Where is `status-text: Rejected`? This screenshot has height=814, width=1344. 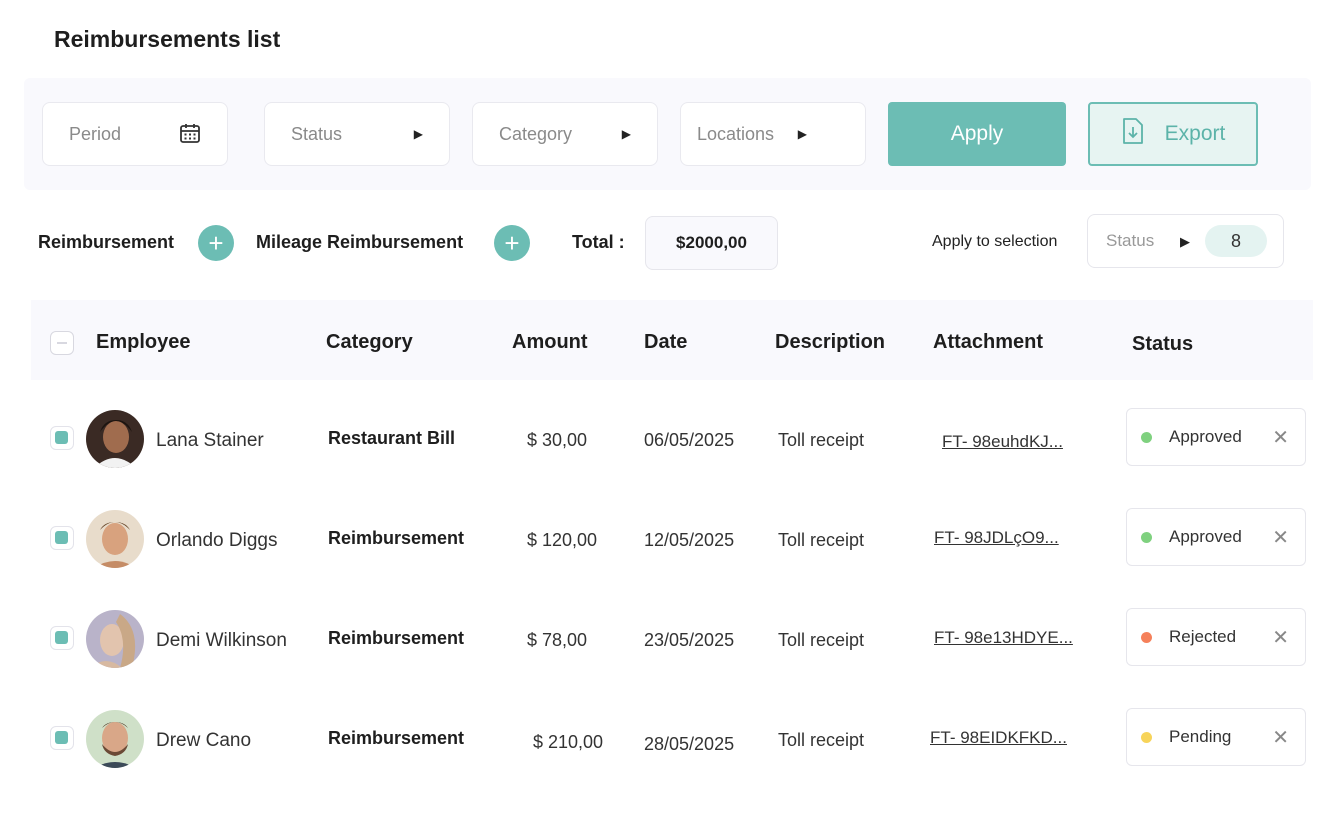 status-text: Rejected is located at coordinates (1203, 636).